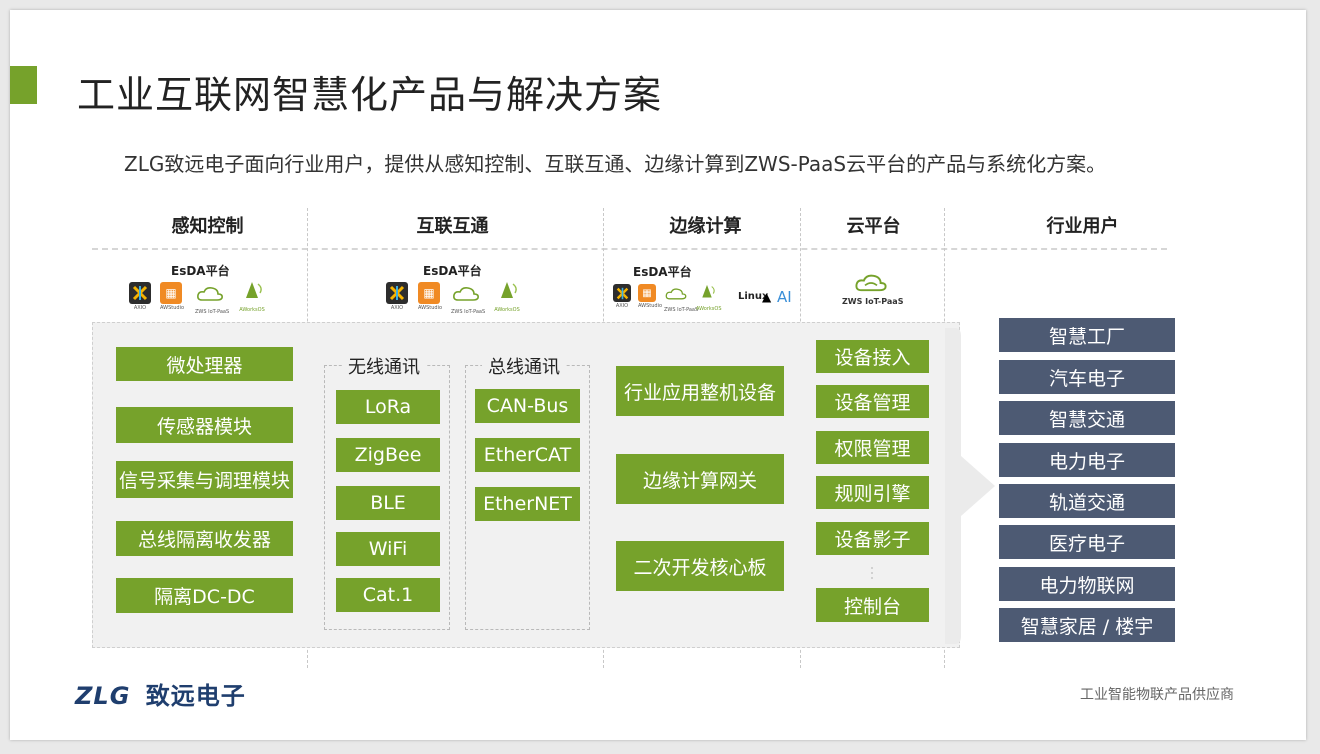  What do you see at coordinates (705, 226) in the screenshot?
I see `column-header-edge: 边缘计算` at bounding box center [705, 226].